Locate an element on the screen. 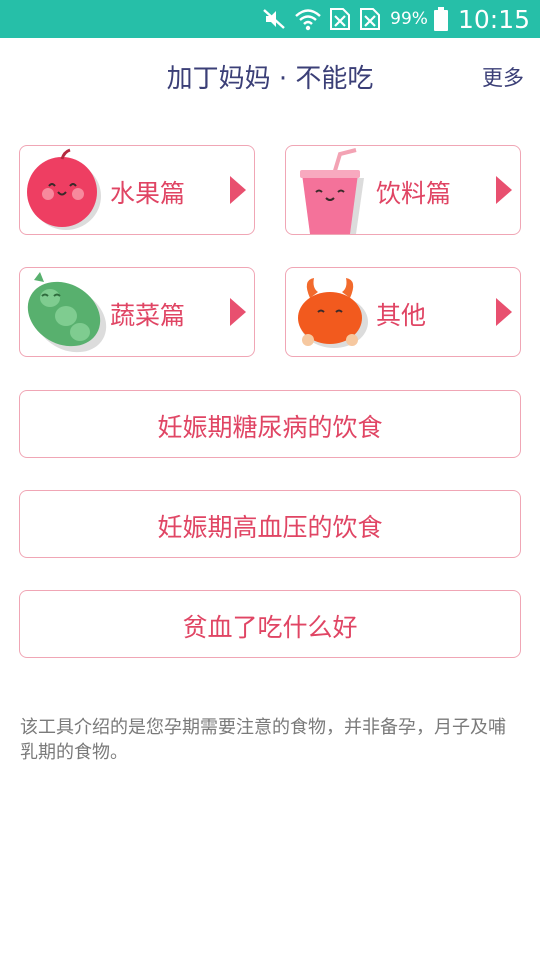 The height and width of the screenshot is (960, 540). drink-cup-icon is located at coordinates (332, 191).